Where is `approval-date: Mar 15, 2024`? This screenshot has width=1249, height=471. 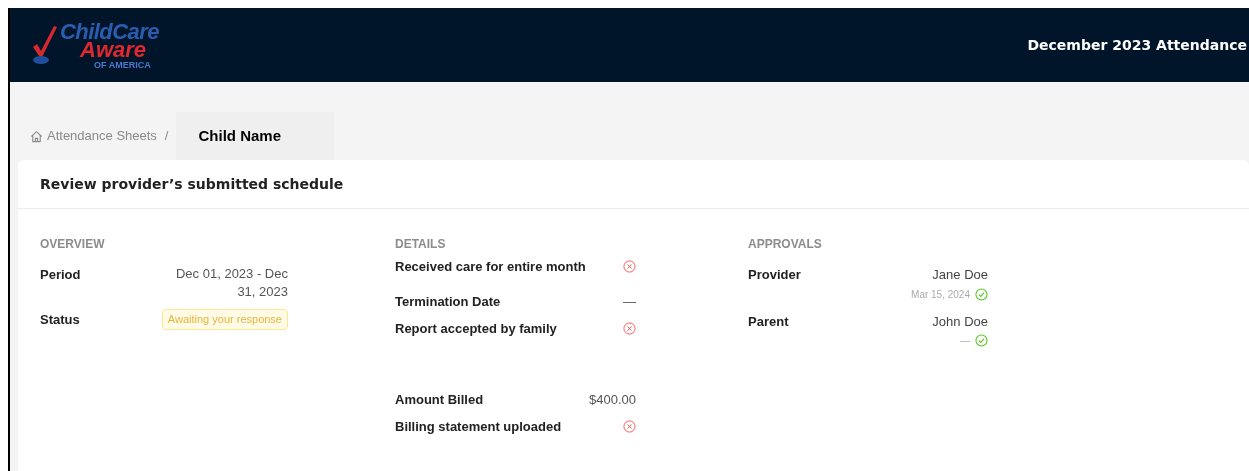 approval-date: Mar 15, 2024 is located at coordinates (940, 294).